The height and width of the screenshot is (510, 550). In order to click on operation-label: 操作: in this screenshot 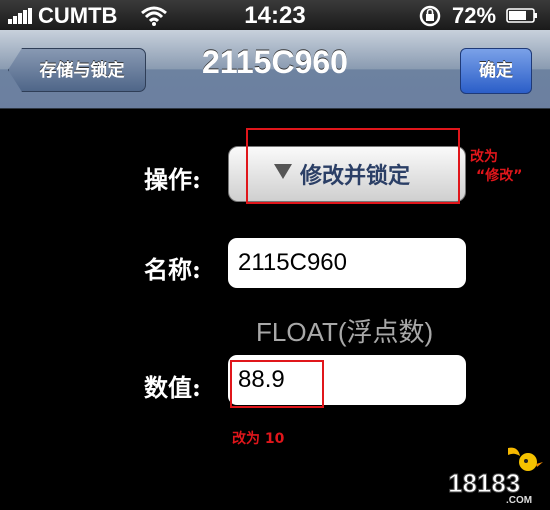, I will do `click(172, 179)`.